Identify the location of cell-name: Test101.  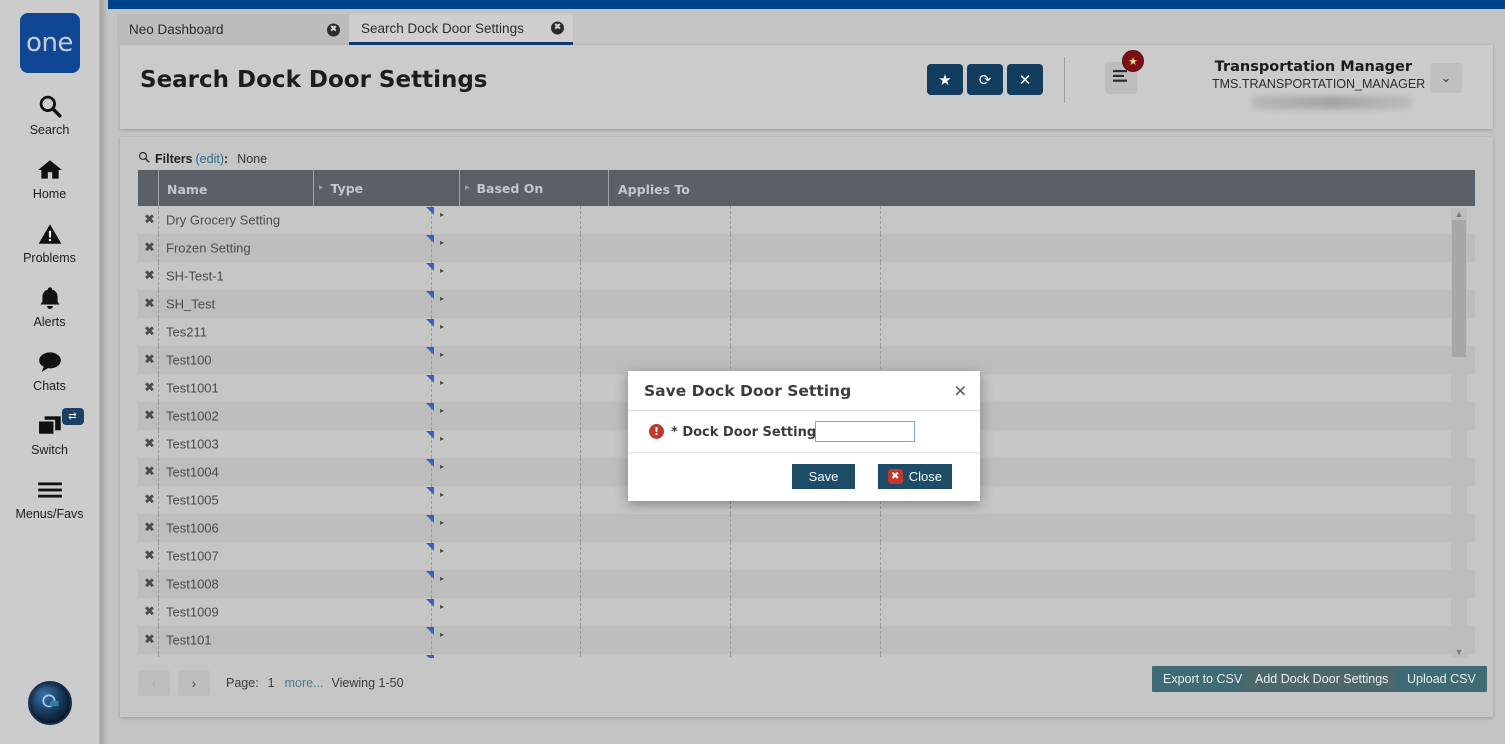
(189, 640).